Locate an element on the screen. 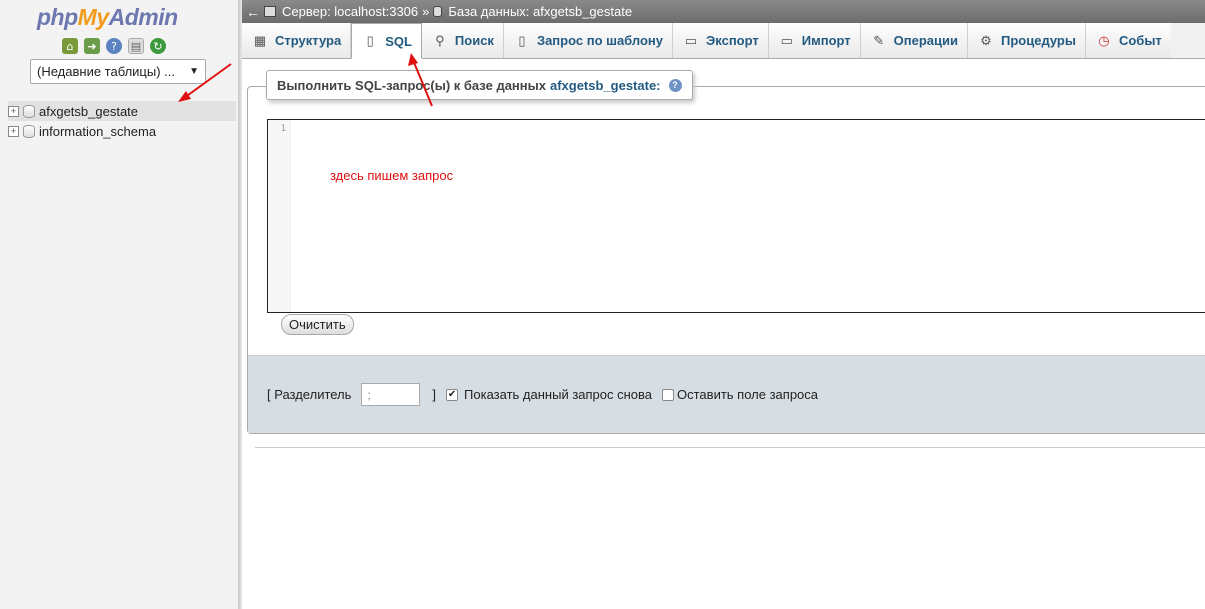 This screenshot has height=609, width=1205. import-icon: ▭ is located at coordinates (786, 40).